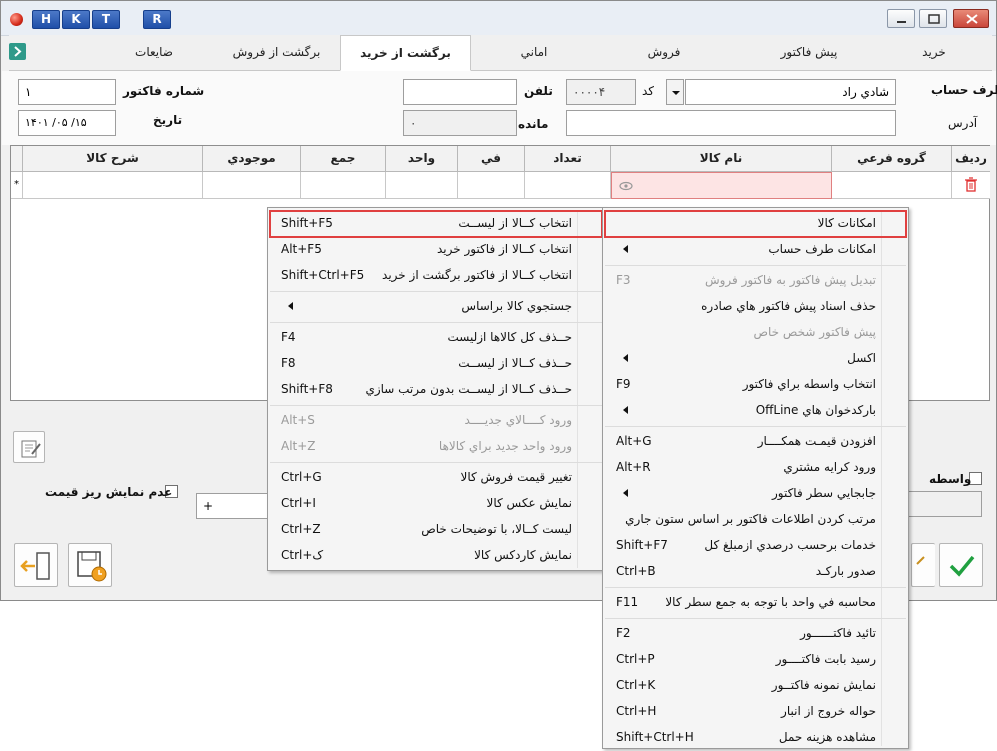  I want to click on date-field: ۱۴۰۱ /۰۵ /۱۵, so click(67, 123).